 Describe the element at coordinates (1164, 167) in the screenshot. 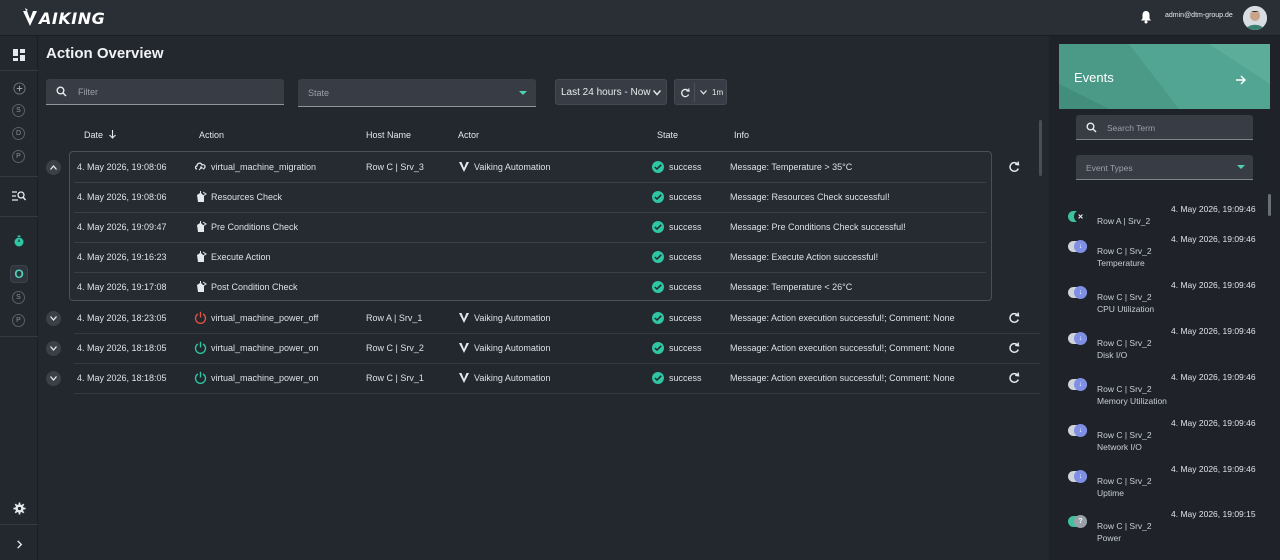

I see `event-types-select: Event Types` at that location.